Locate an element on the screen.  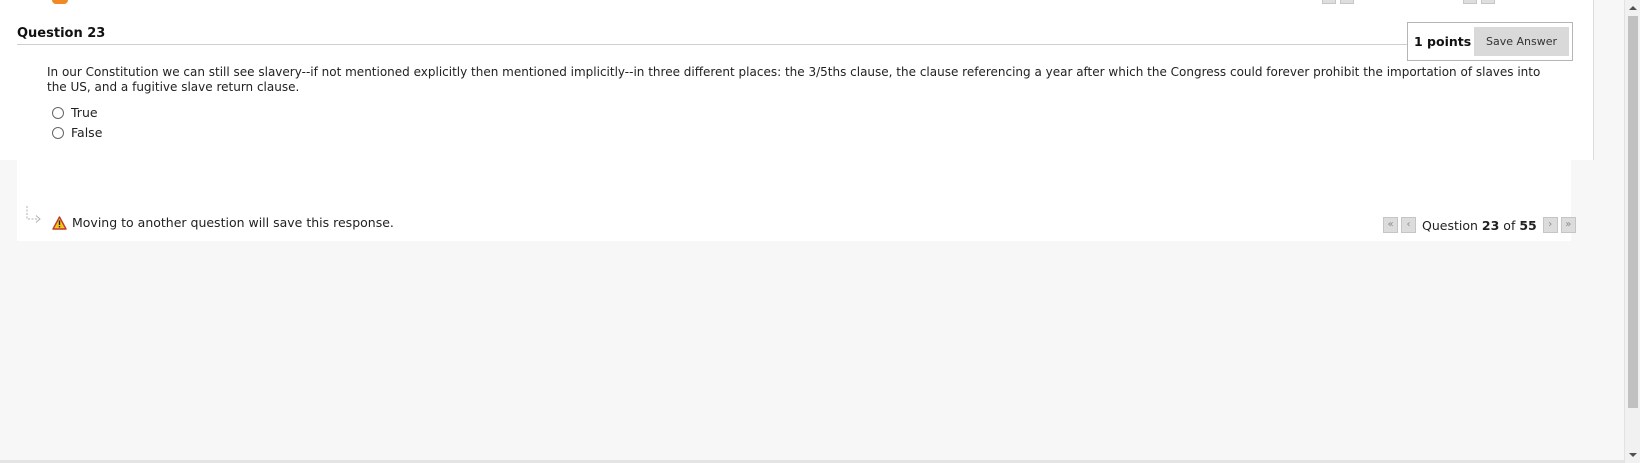
next-icon: › is located at coordinates (1550, 225).